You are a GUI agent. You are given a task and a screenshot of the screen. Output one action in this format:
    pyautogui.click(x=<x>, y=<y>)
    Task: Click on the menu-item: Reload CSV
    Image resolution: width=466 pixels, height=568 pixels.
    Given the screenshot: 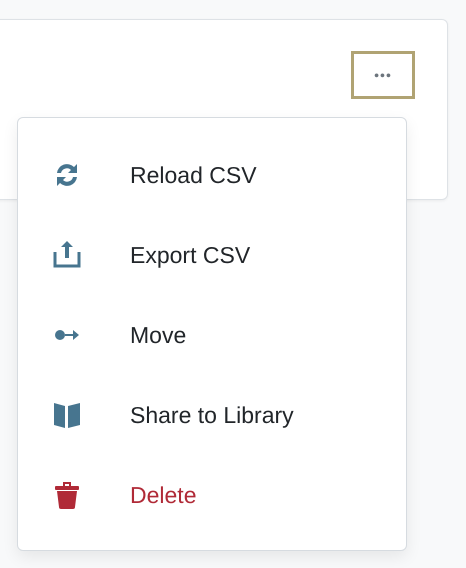 What is the action you would take?
    pyautogui.click(x=212, y=175)
    